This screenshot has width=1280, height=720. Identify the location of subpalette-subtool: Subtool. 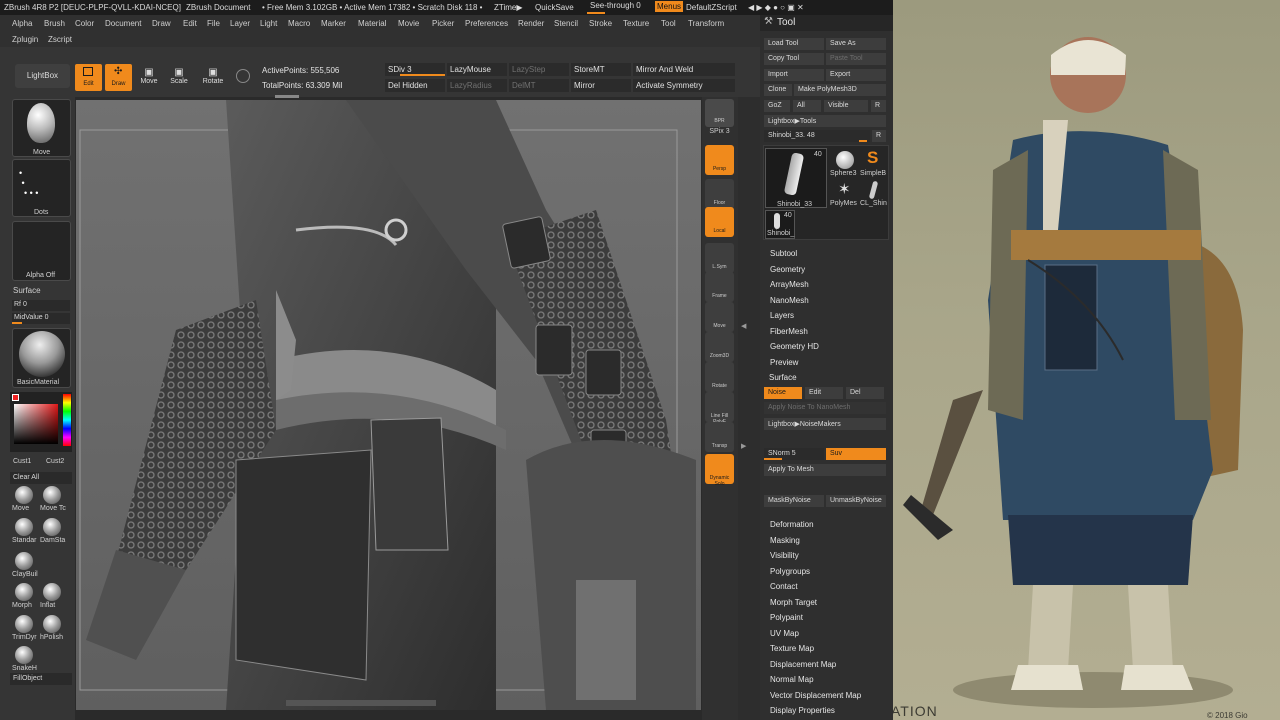
(783, 253).